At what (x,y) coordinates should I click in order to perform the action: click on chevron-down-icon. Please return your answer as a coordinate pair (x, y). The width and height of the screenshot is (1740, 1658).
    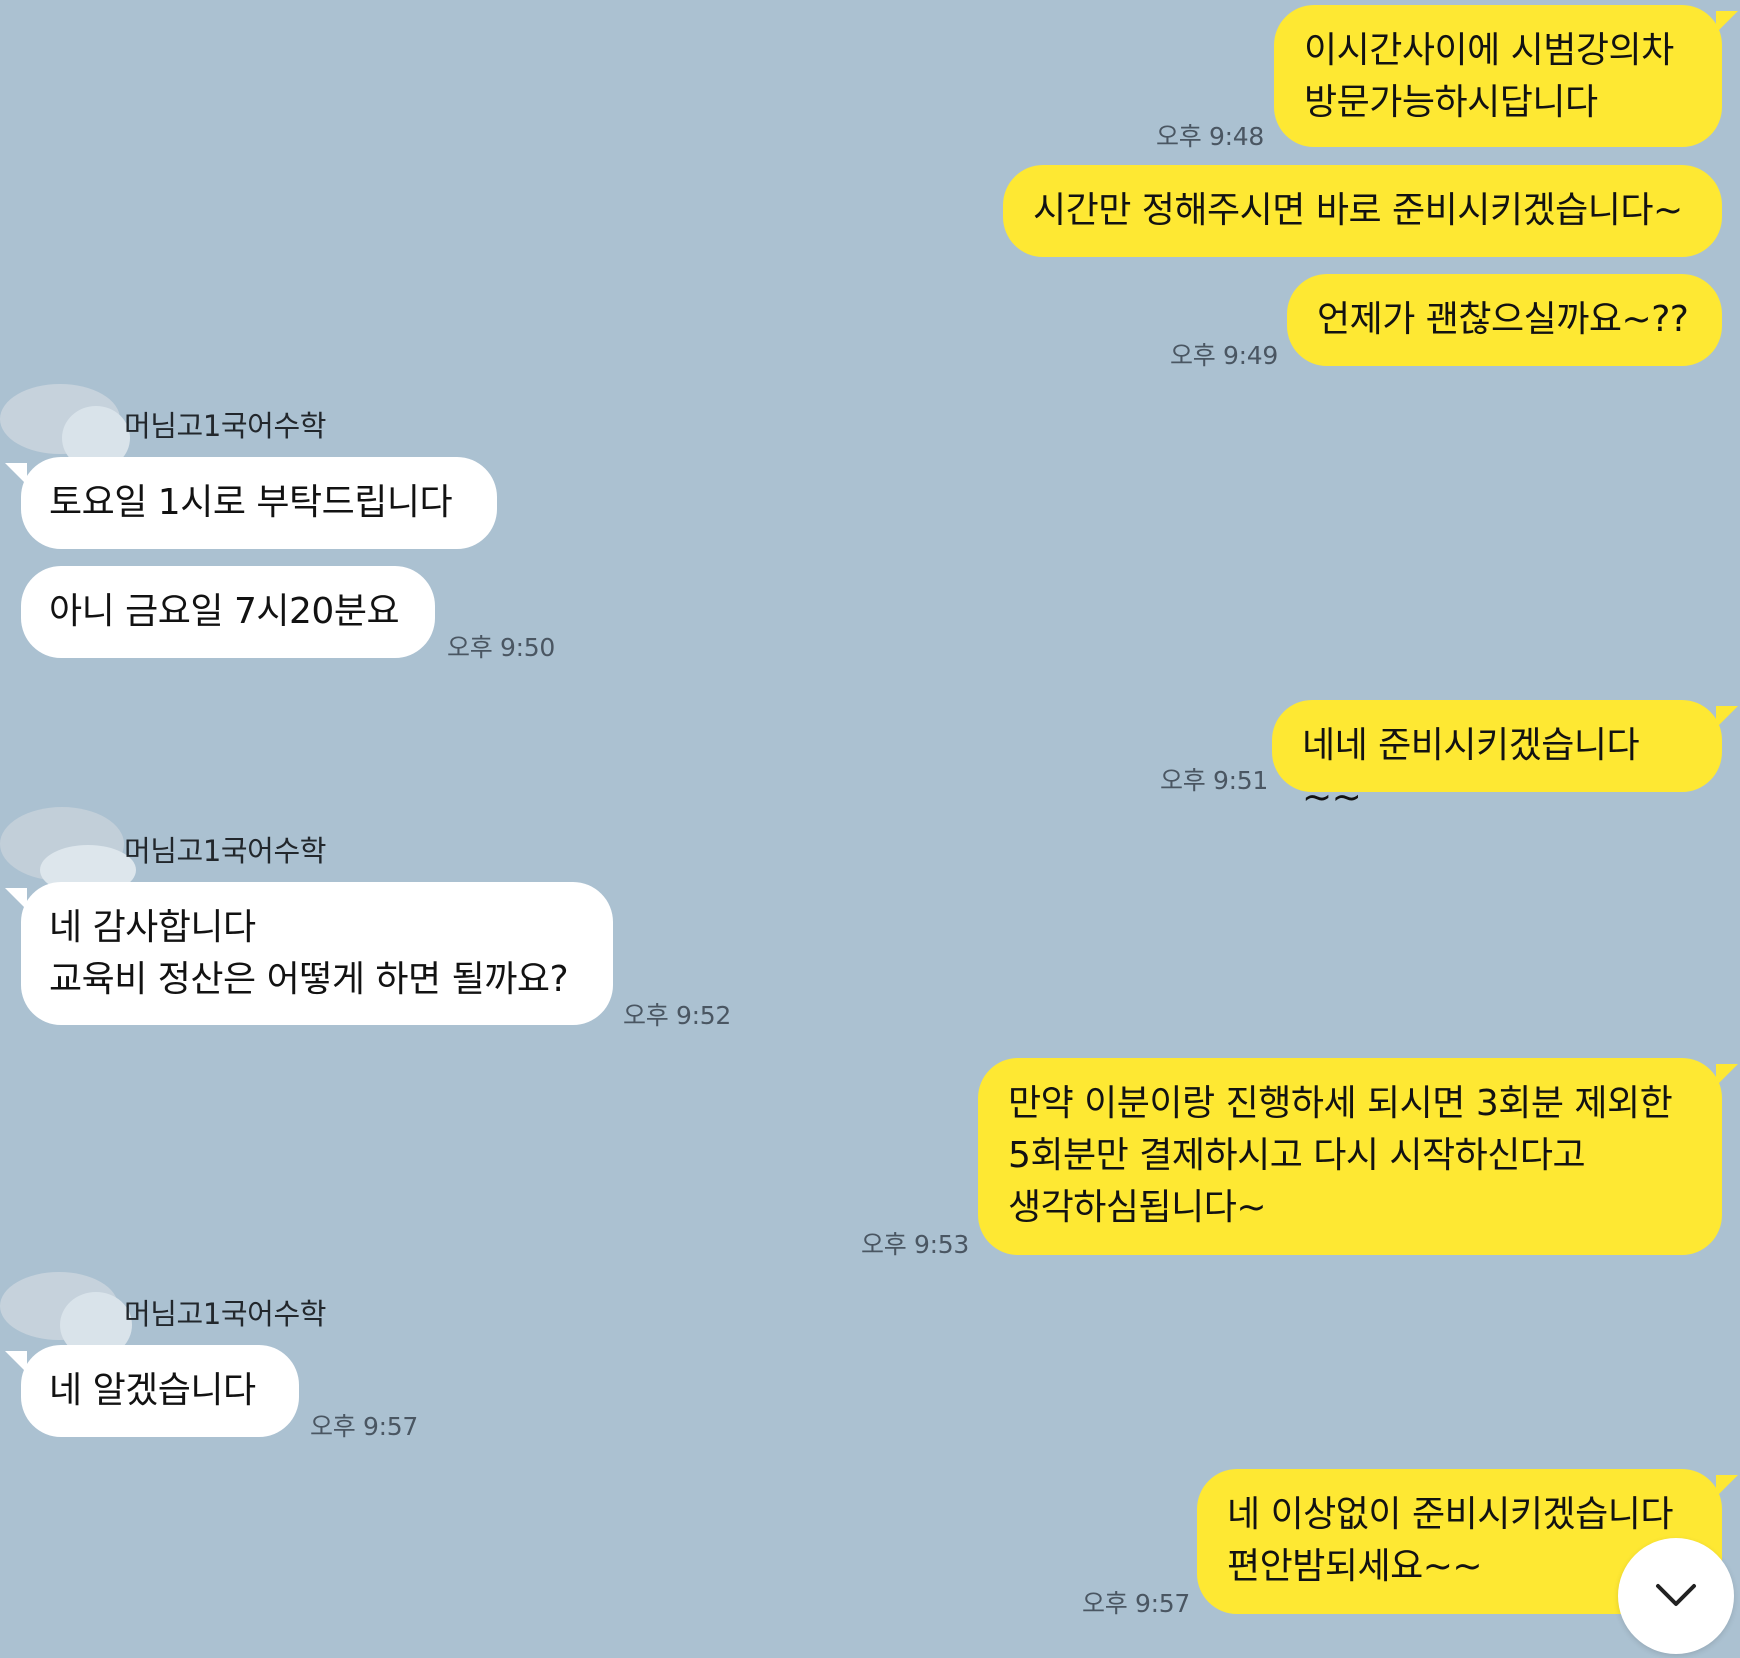
    Looking at the image, I should click on (1676, 1595).